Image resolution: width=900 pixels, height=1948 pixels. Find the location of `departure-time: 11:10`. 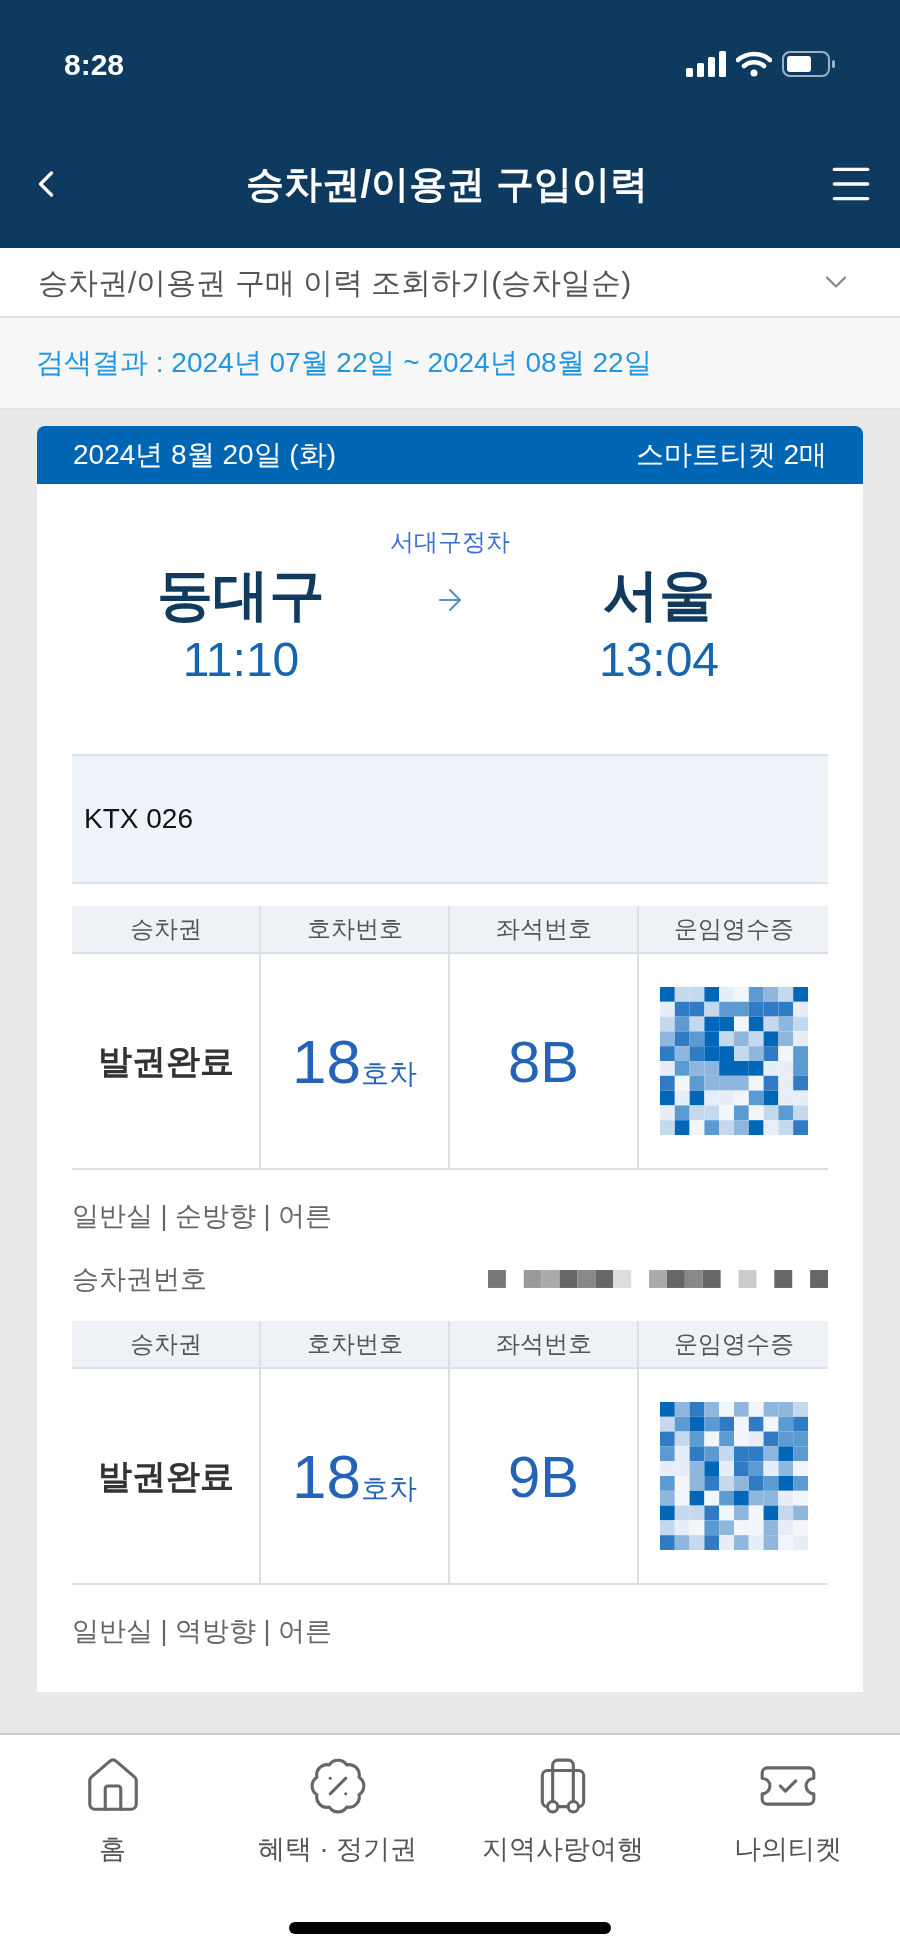

departure-time: 11:10 is located at coordinates (241, 660).